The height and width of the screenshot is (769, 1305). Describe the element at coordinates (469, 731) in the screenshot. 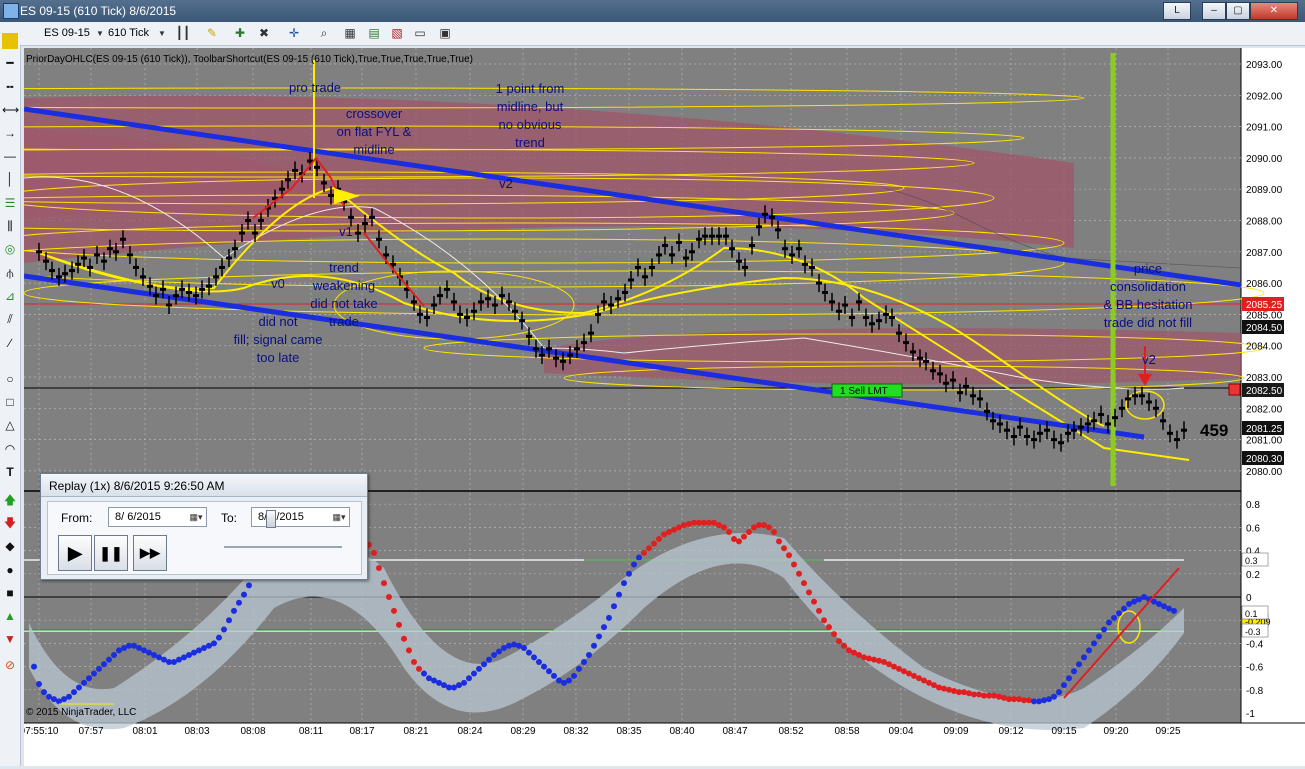

I see `time-axis-label: 08:24` at that location.